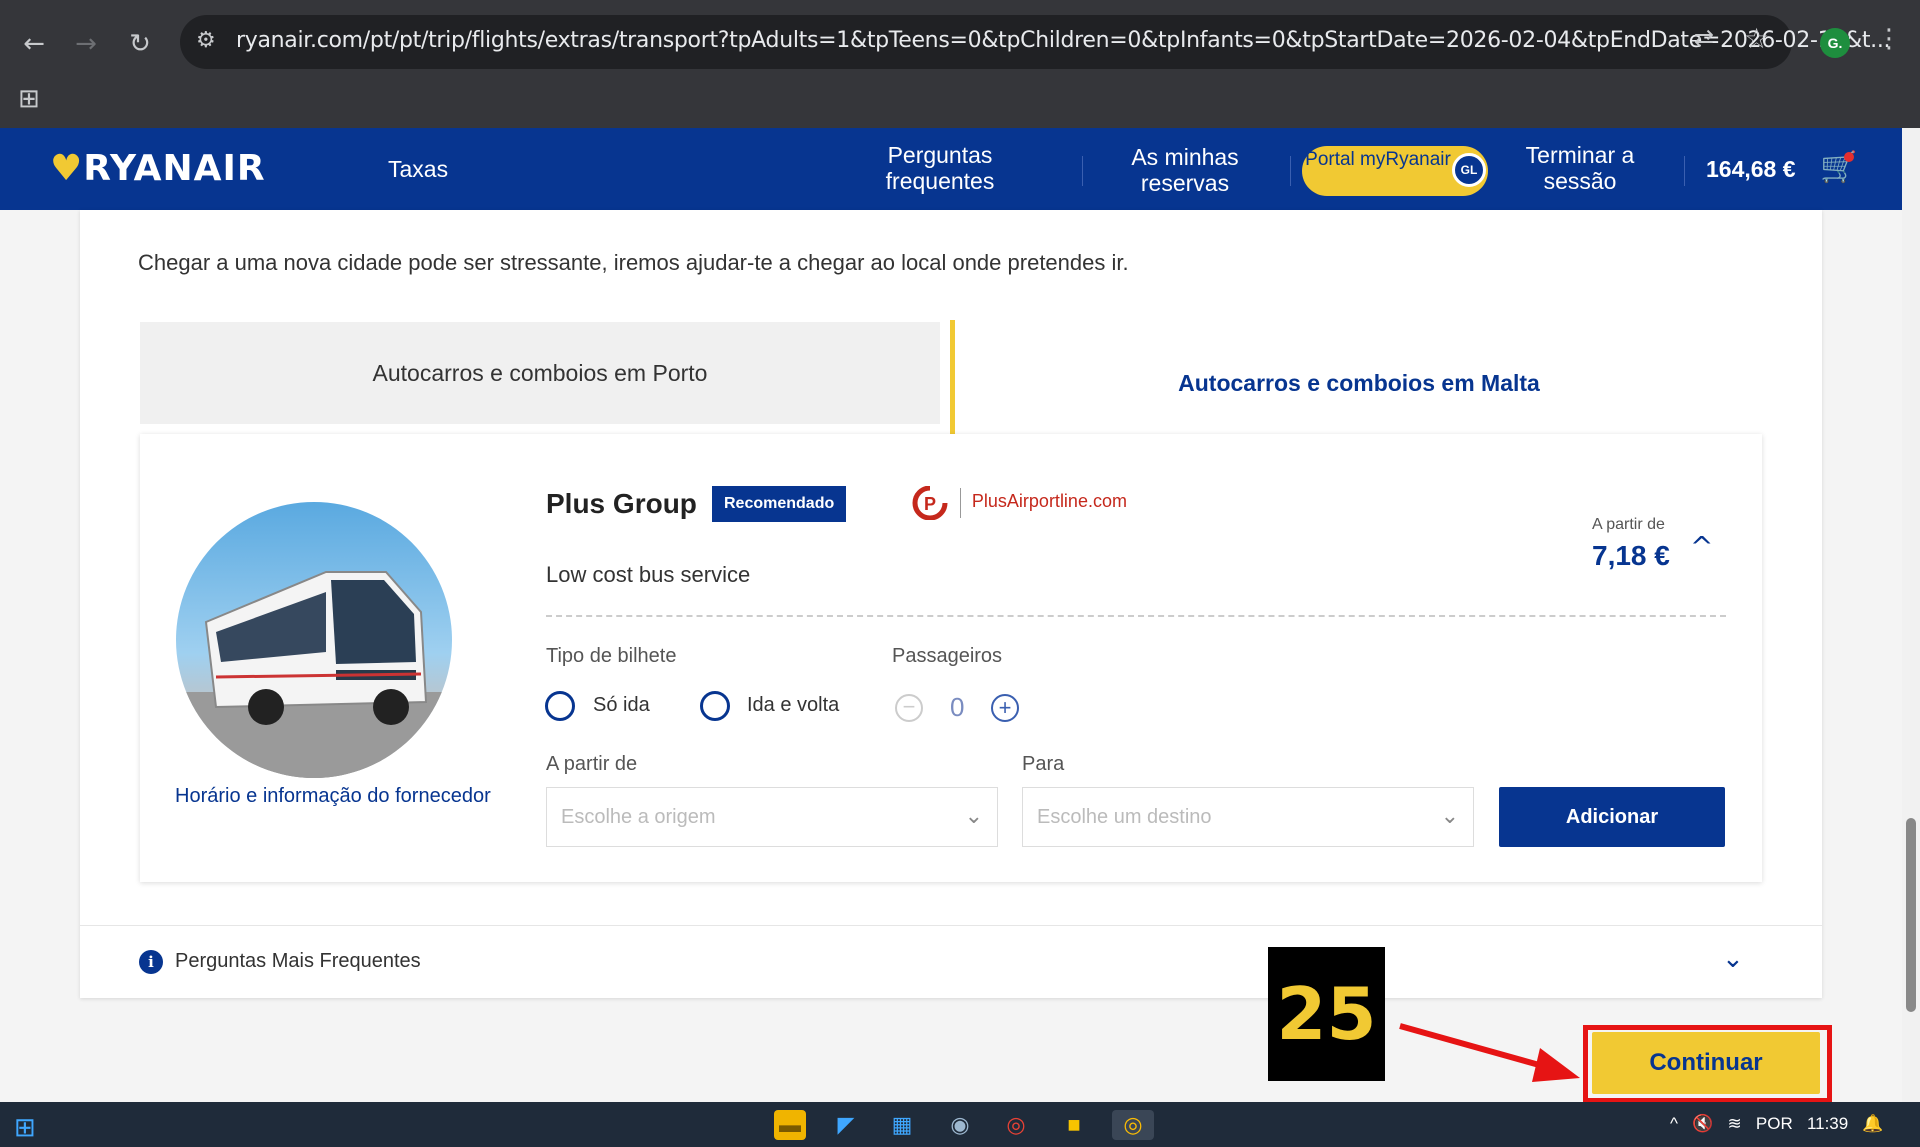 The height and width of the screenshot is (1147, 1920). I want to click on system-tray: ^ 🔇 ≋ POR 11:39 🔔, so click(1777, 1124).